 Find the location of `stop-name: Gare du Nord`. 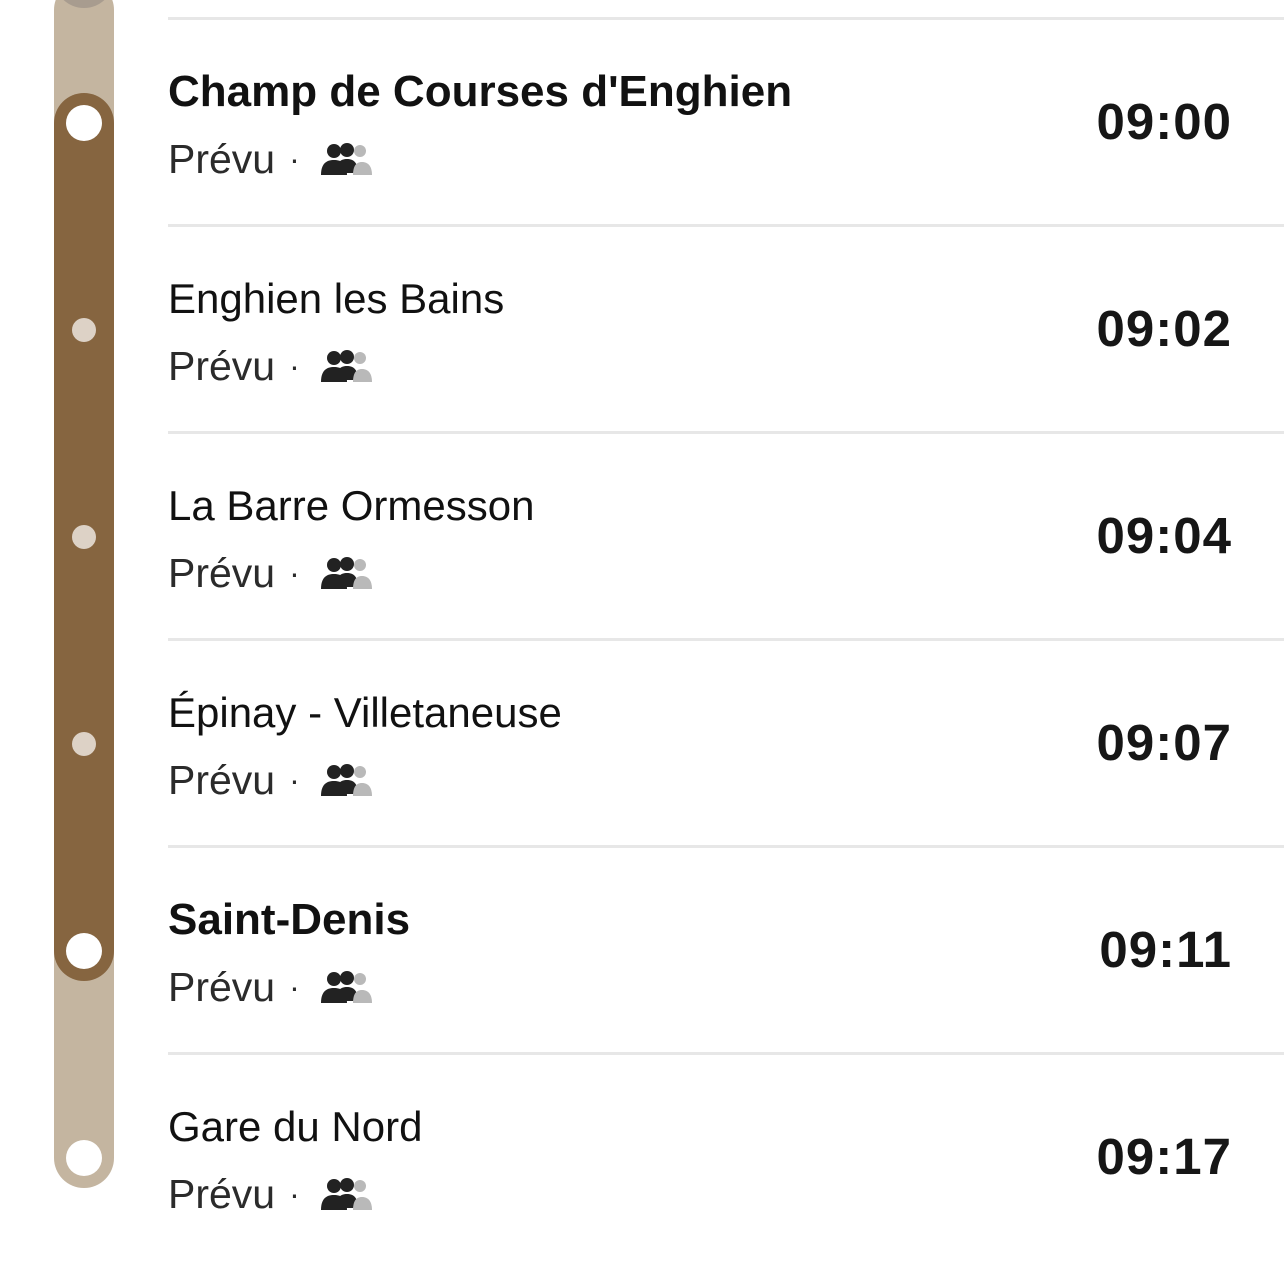

stop-name: Gare du Nord is located at coordinates (295, 1126).